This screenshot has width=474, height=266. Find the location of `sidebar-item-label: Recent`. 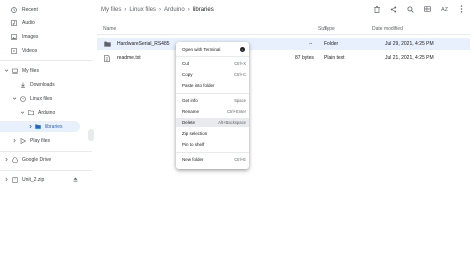

sidebar-item-label: Recent is located at coordinates (30, 9).